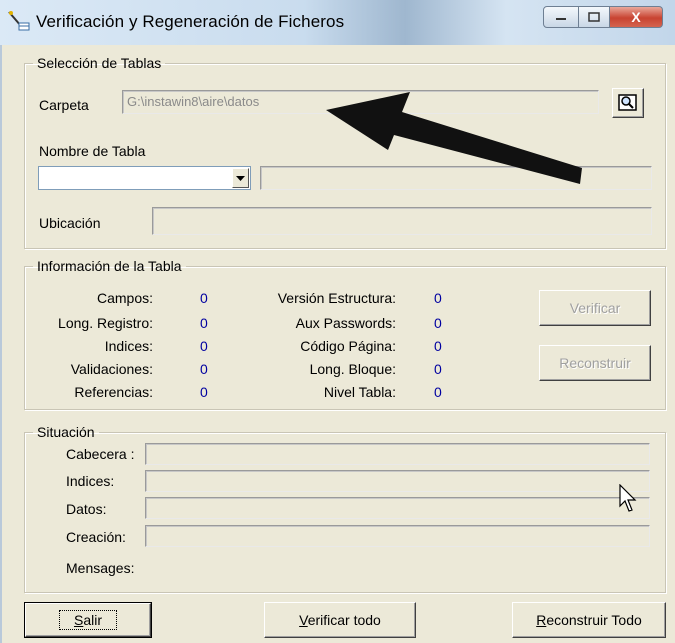 The width and height of the screenshot is (675, 643). Describe the element at coordinates (397, 536) in the screenshot. I see `creacion-field` at that location.